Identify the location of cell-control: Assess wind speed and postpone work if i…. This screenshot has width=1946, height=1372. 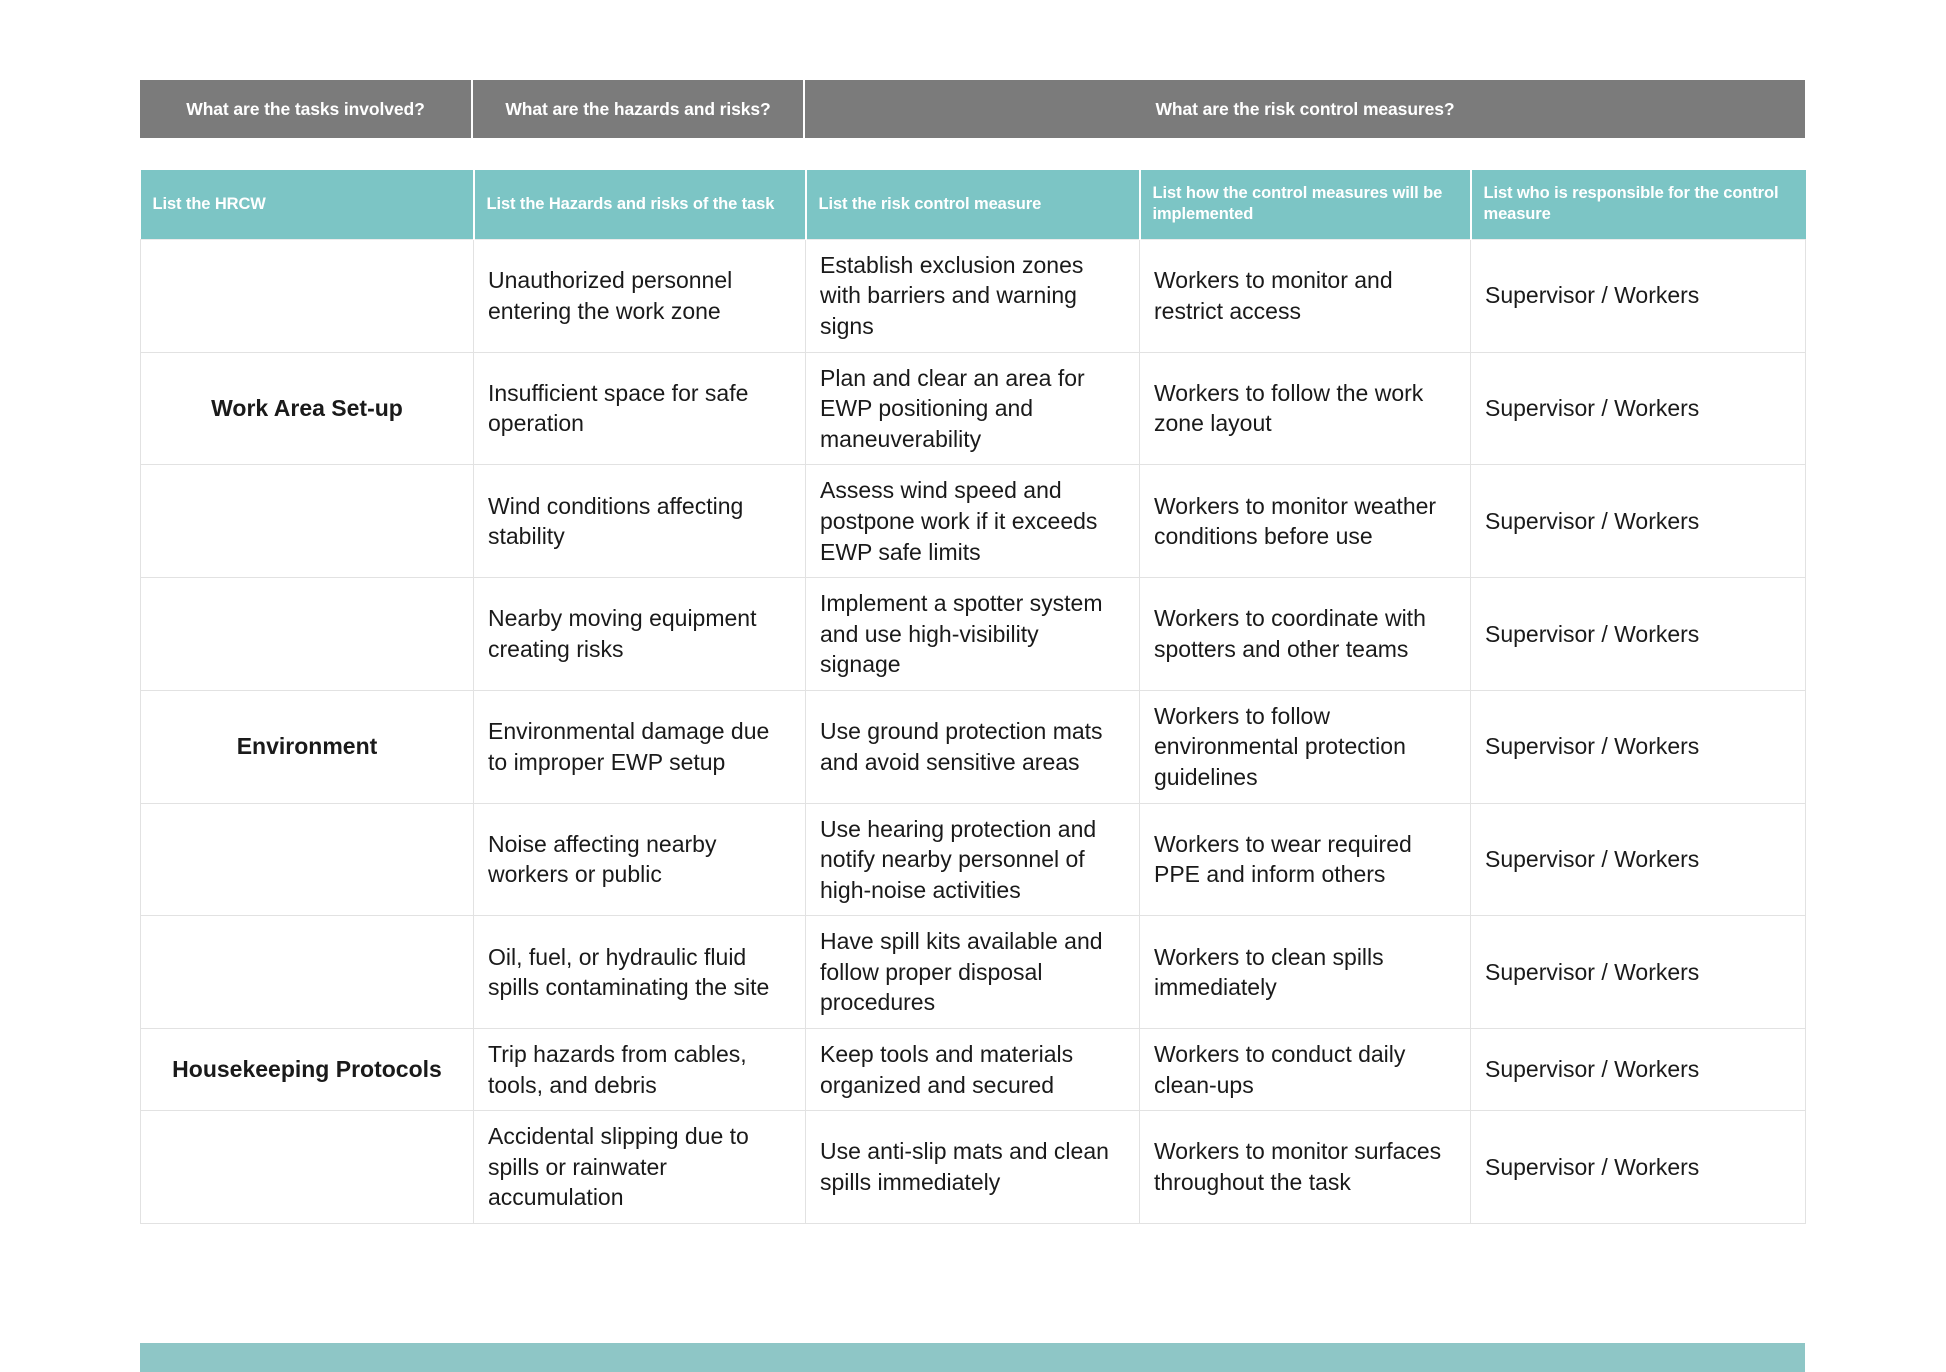
(972, 521).